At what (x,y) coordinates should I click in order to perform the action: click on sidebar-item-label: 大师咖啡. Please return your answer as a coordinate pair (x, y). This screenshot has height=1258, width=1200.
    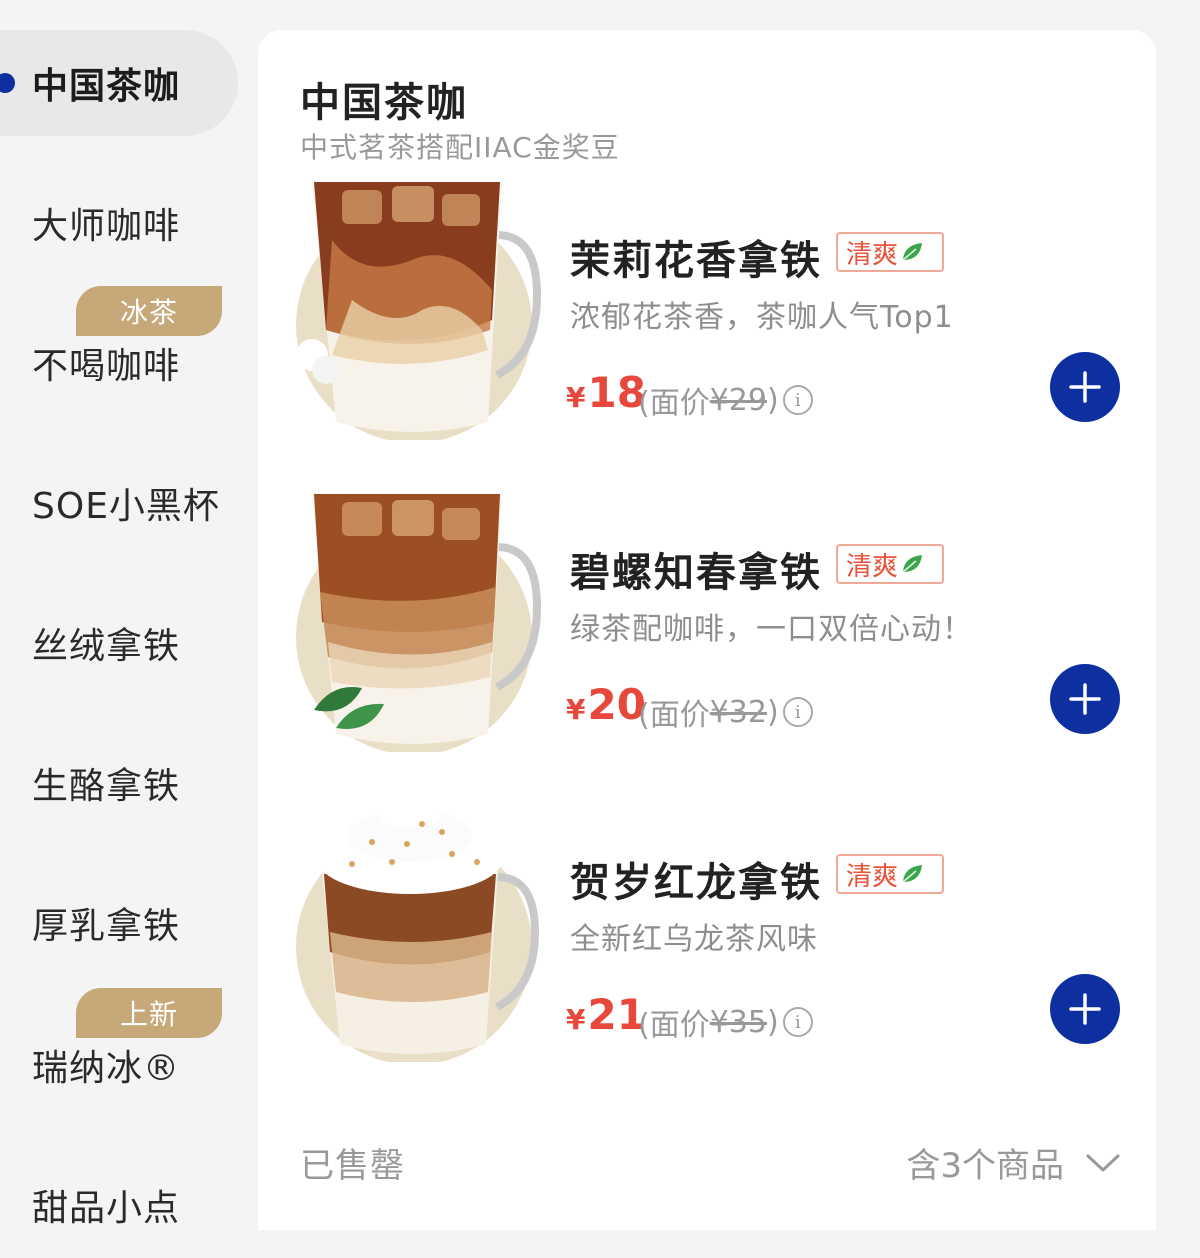
    Looking at the image, I should click on (106, 226).